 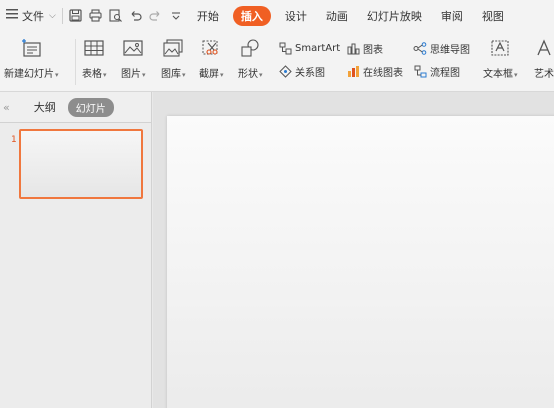 What do you see at coordinates (94, 48) in the screenshot?
I see `table-icon` at bounding box center [94, 48].